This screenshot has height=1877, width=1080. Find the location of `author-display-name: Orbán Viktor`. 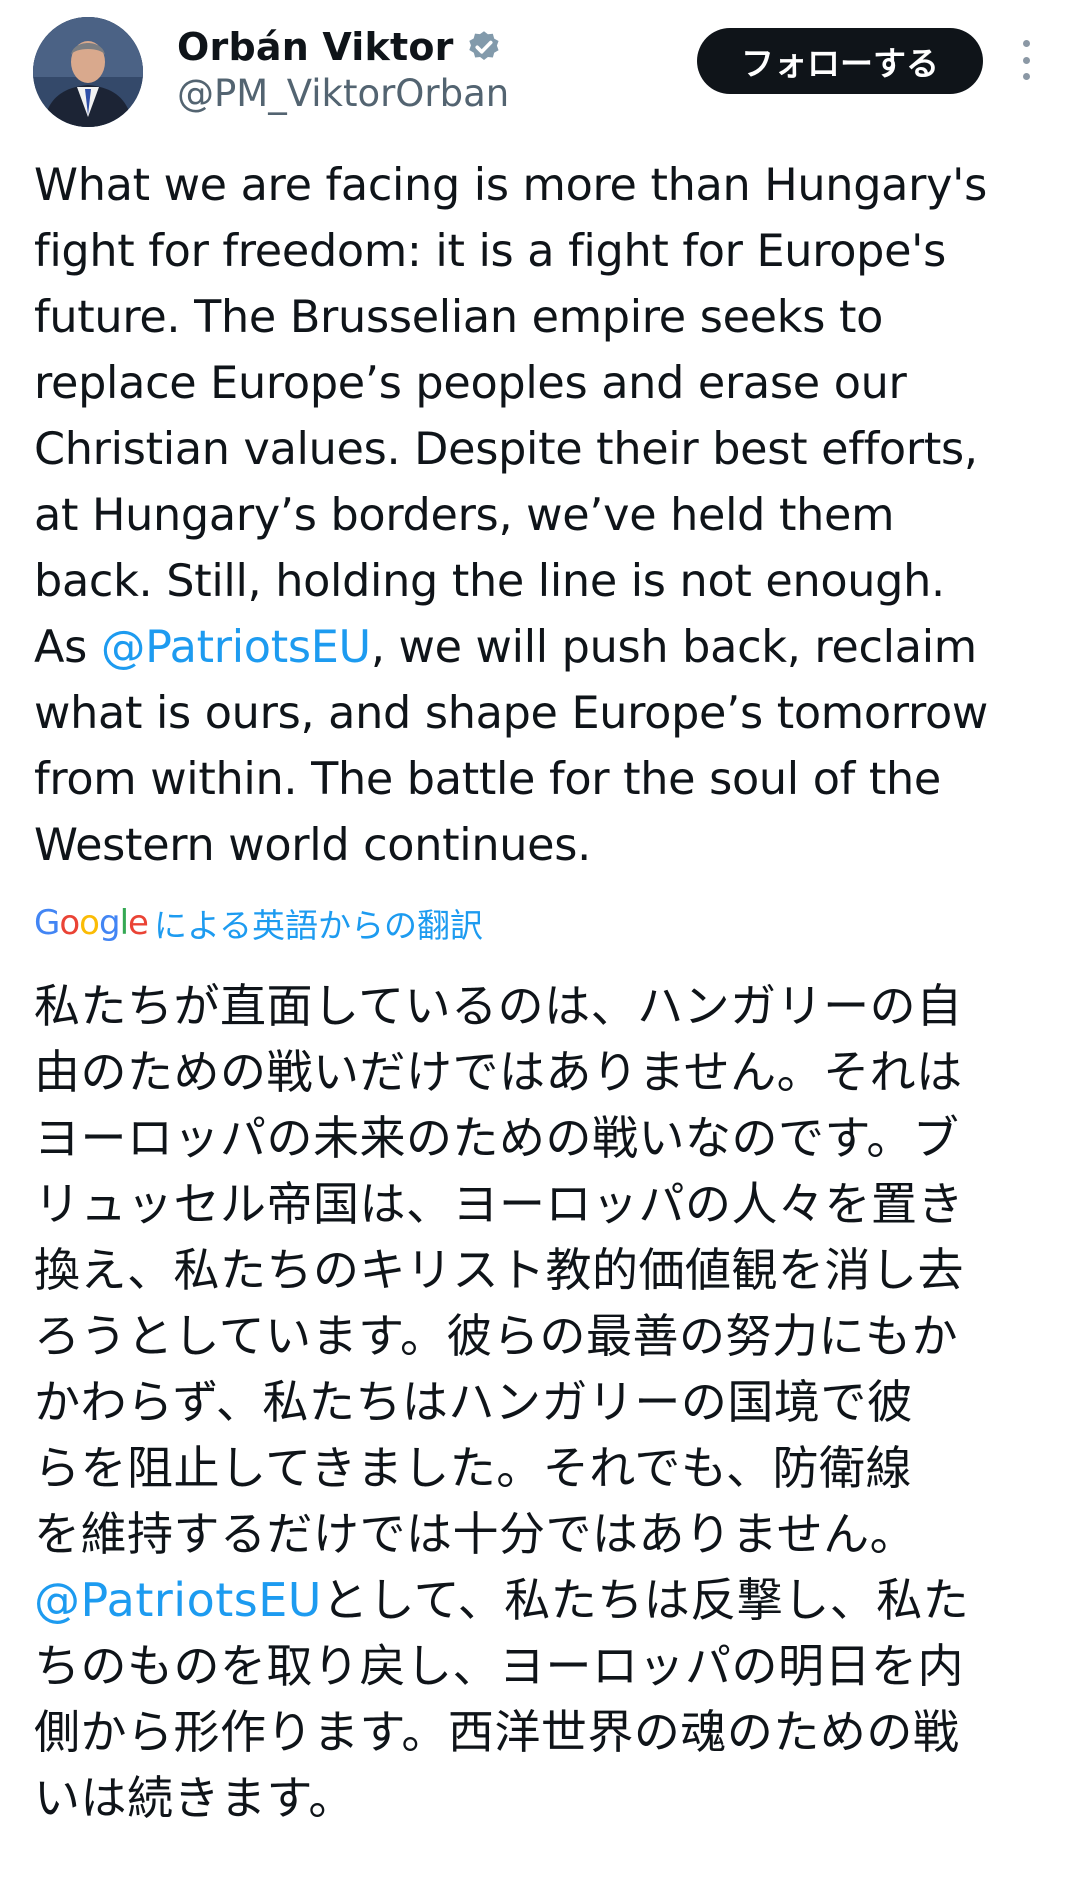

author-display-name: Orbán Viktor is located at coordinates (315, 47).